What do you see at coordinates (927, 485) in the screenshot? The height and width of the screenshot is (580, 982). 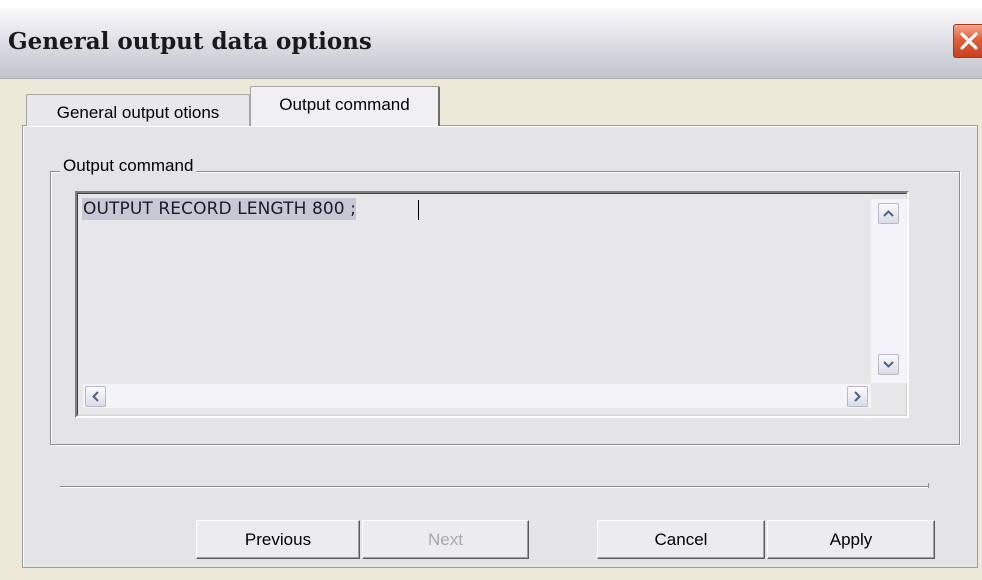 I see `separator-end-mark` at bounding box center [927, 485].